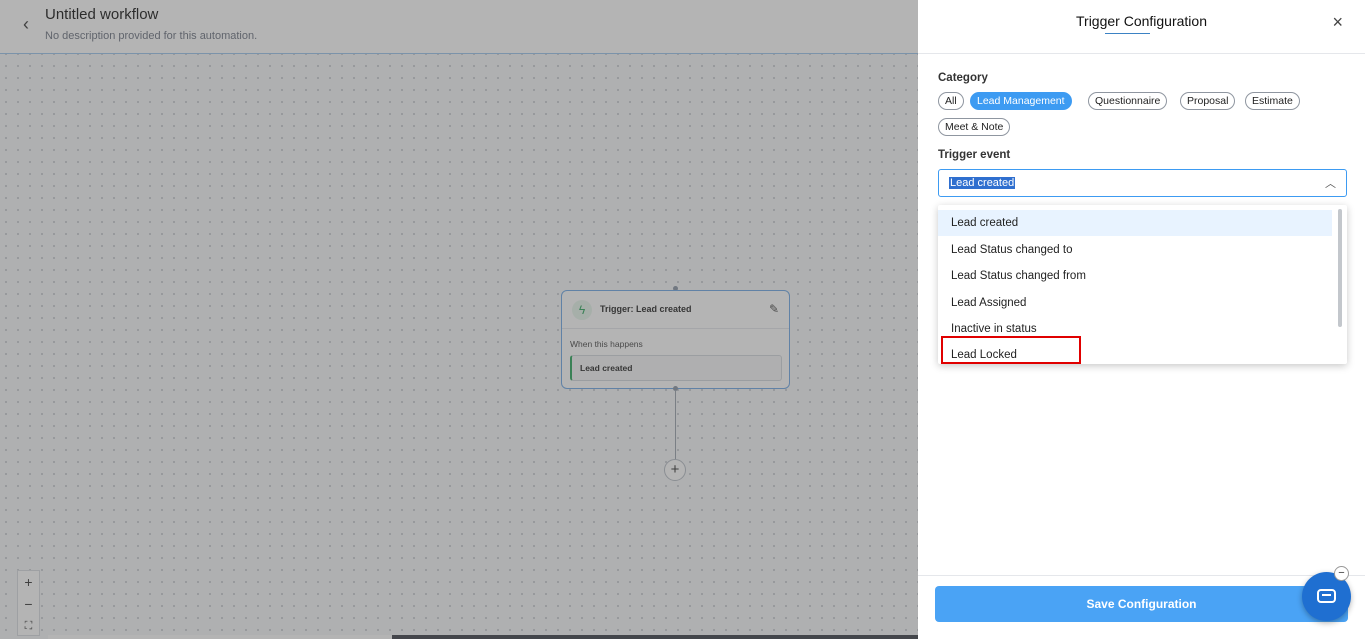 The image size is (1365, 639). What do you see at coordinates (1141, 21) in the screenshot?
I see `panel-title: Trigger Configuration` at bounding box center [1141, 21].